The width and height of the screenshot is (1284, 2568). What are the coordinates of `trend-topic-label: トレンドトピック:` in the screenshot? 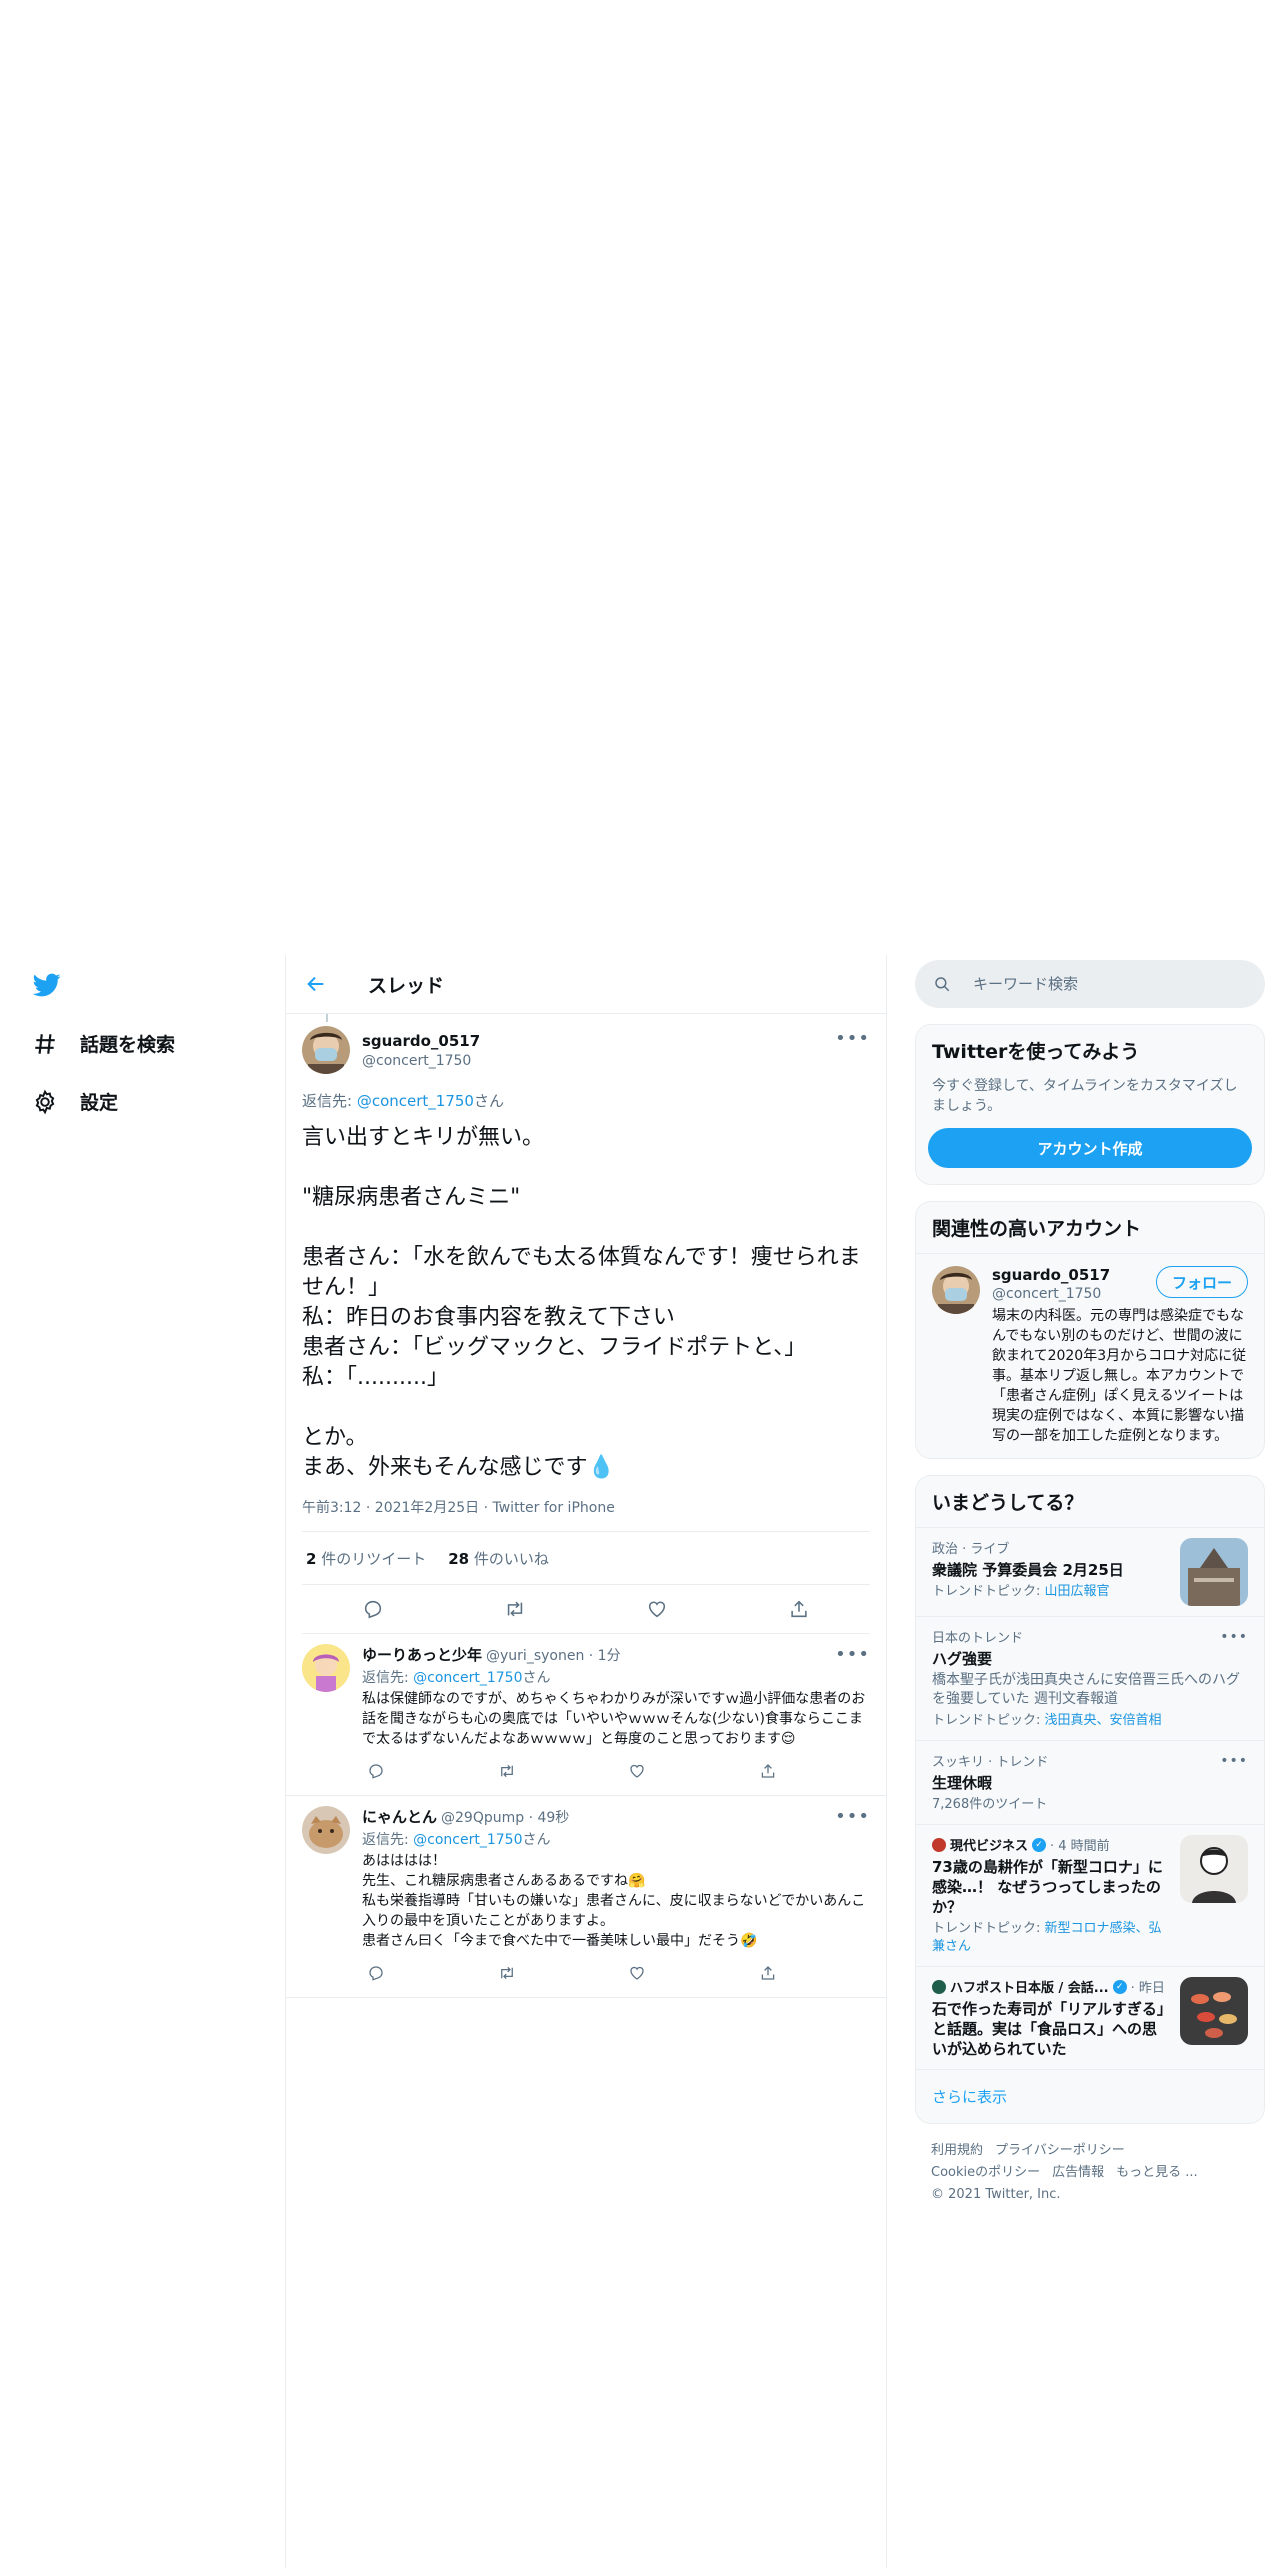 It's located at (988, 1591).